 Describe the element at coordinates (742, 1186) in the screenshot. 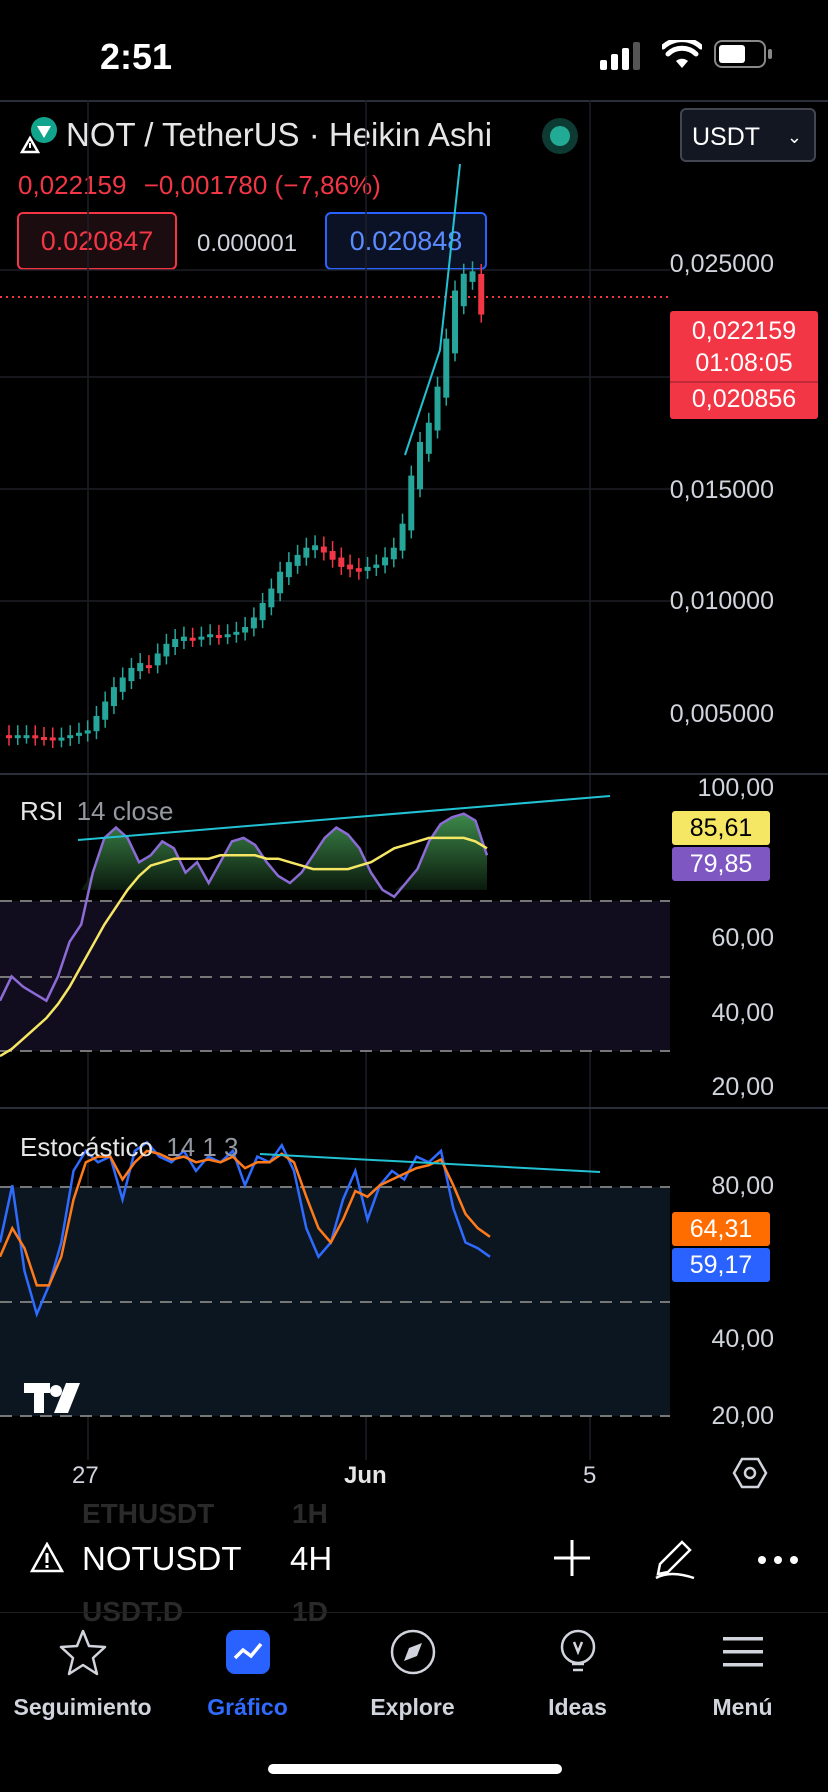

I see `stoch-axis-label: 80,00` at that location.